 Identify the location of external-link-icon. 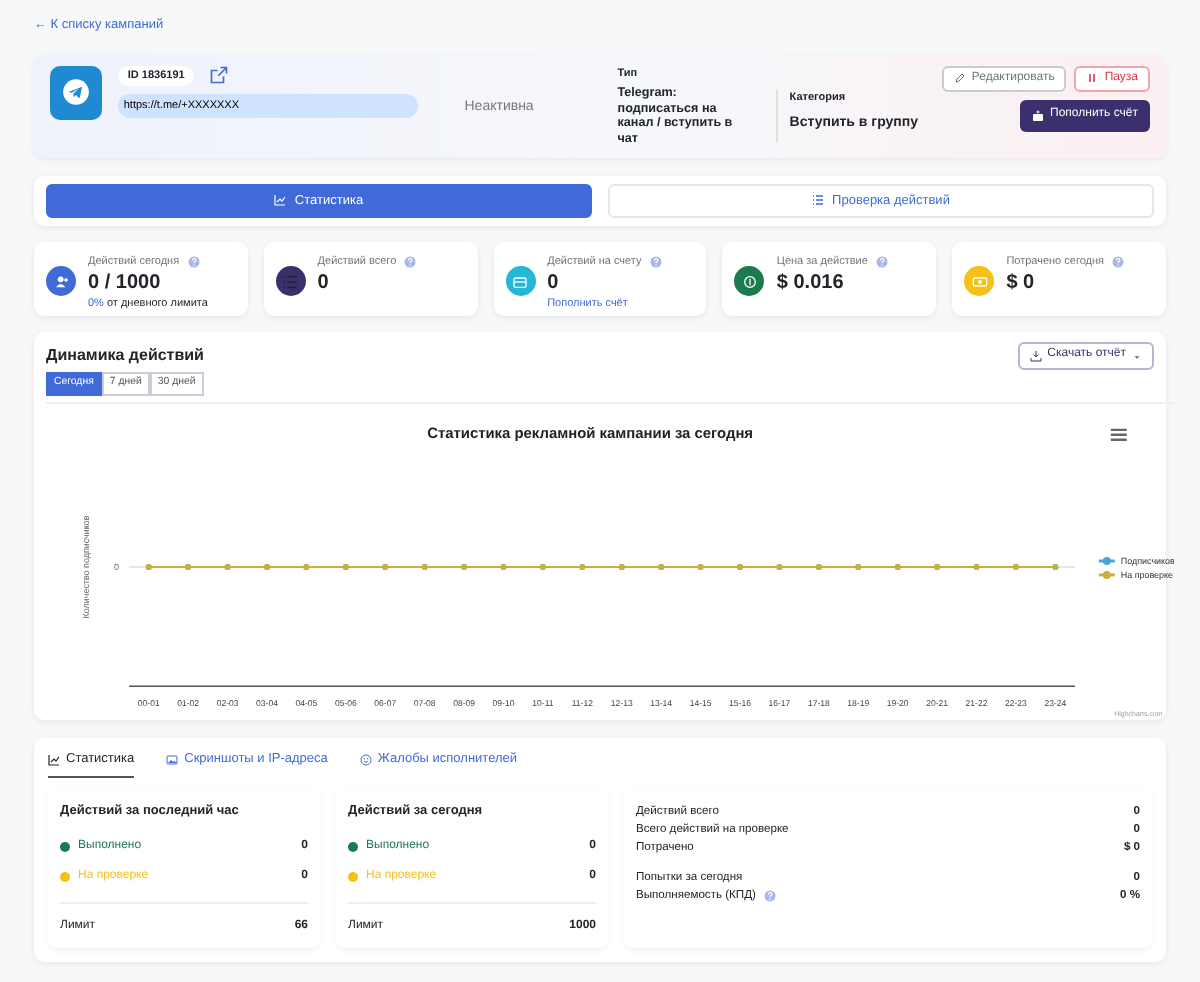
(219, 75).